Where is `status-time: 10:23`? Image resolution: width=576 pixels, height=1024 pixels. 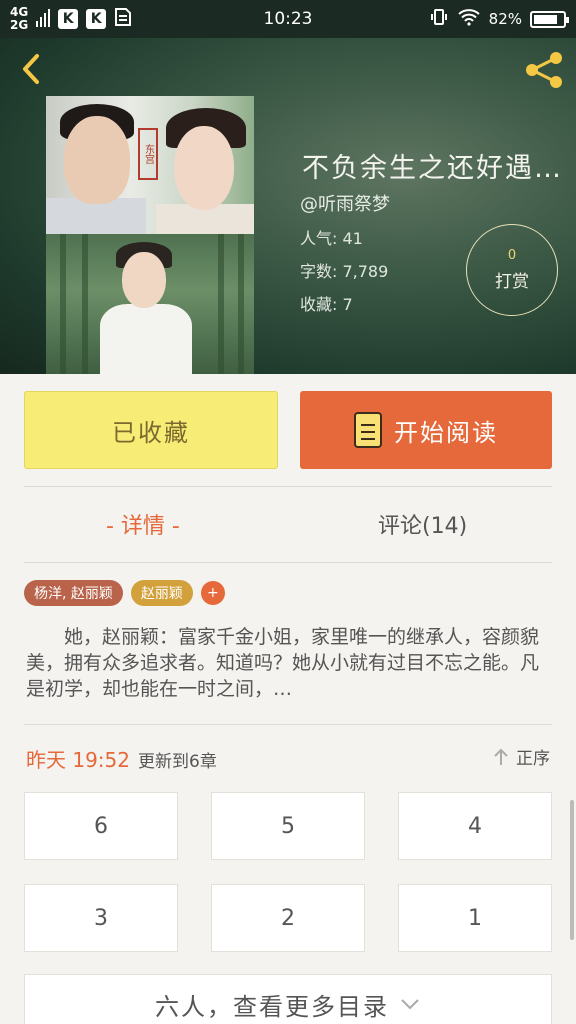 status-time: 10:23 is located at coordinates (288, 19).